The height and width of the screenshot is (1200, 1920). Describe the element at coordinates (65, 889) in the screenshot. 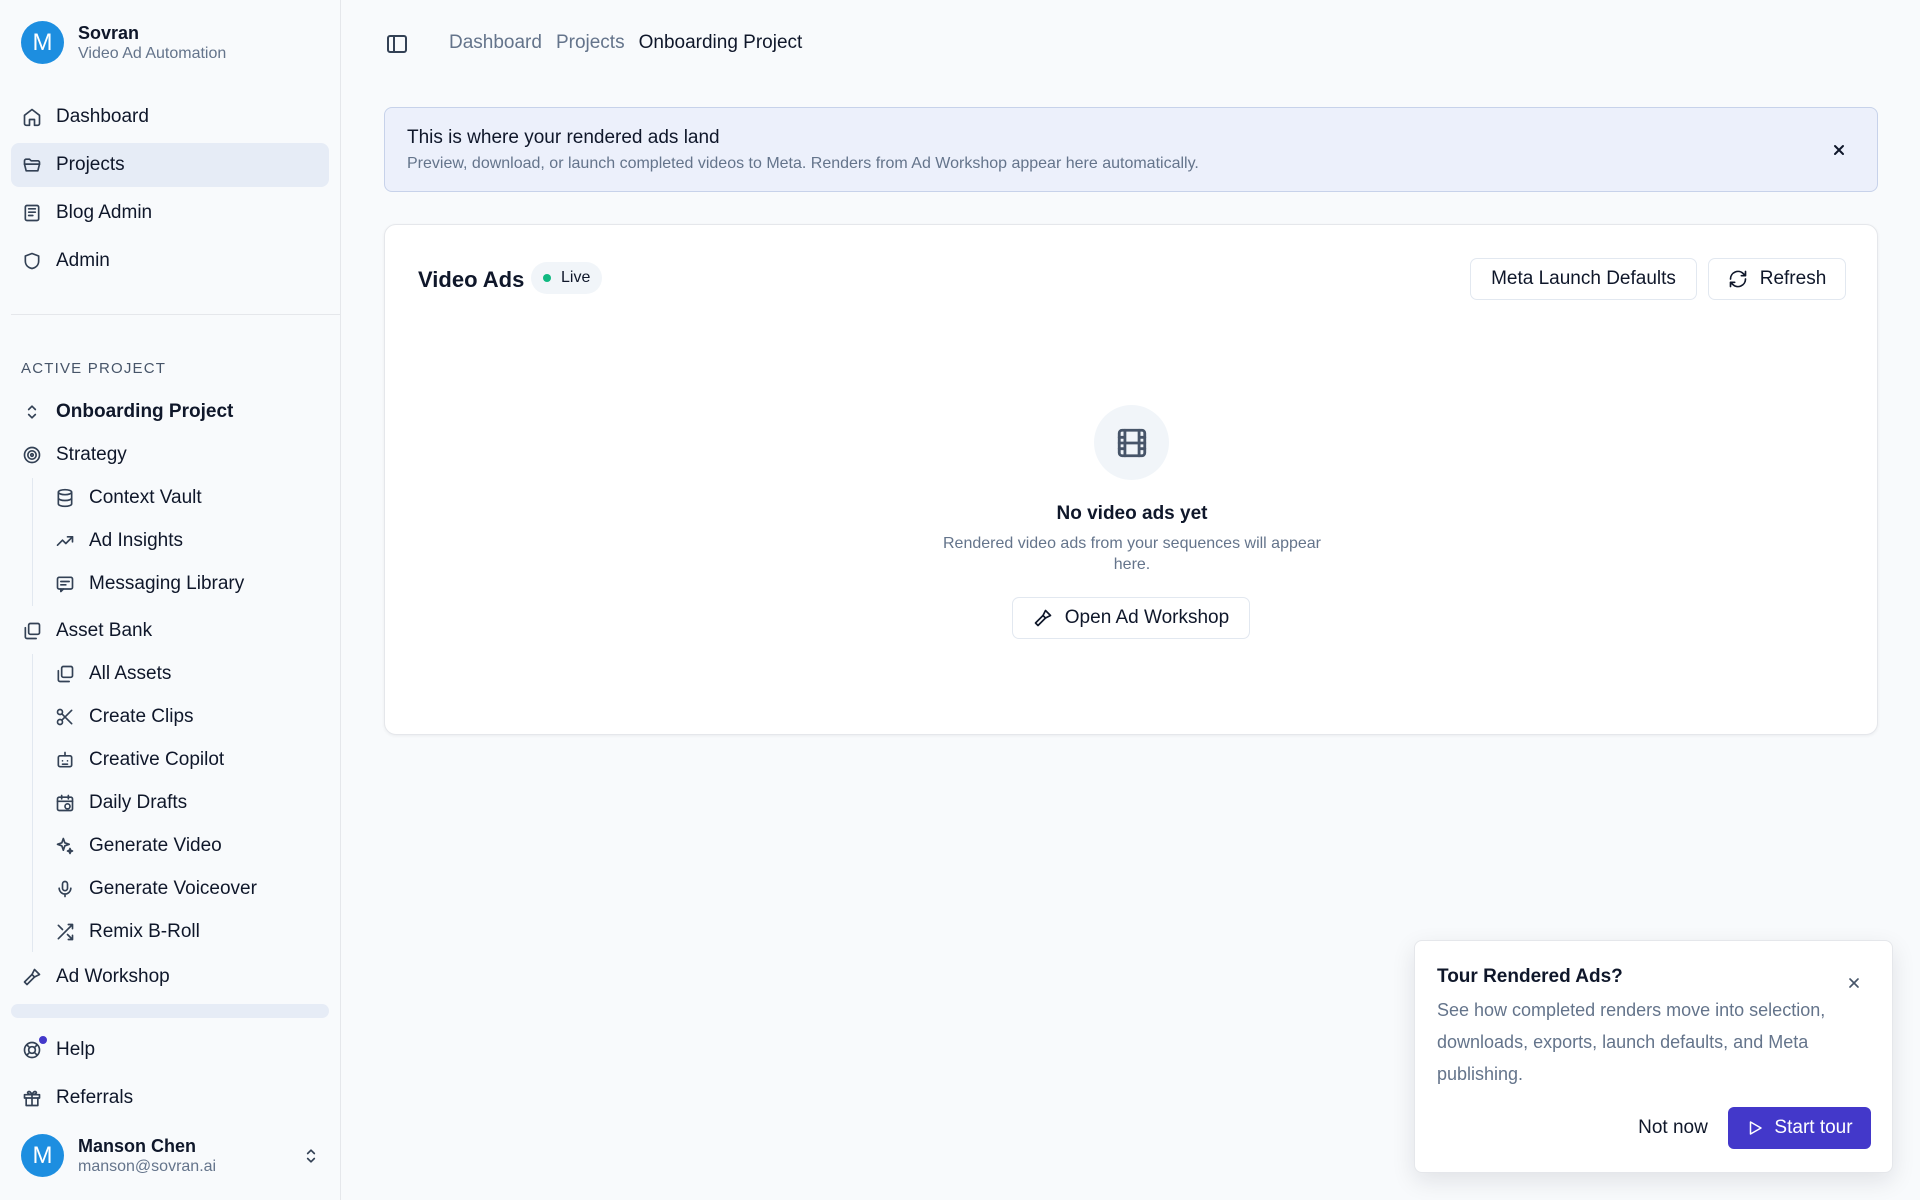

I see `microphone-icon` at that location.